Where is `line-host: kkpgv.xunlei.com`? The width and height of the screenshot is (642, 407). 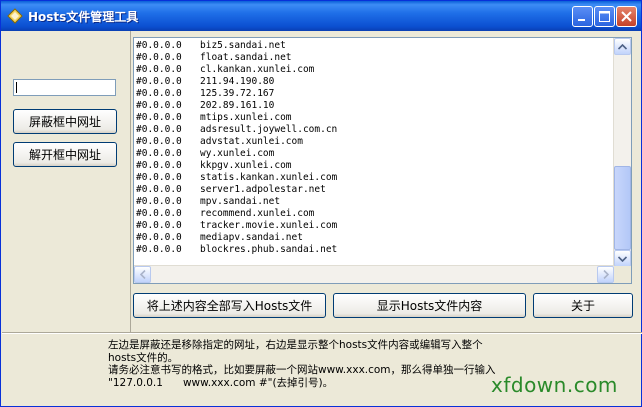
line-host: kkpgv.xunlei.com is located at coordinates (246, 165).